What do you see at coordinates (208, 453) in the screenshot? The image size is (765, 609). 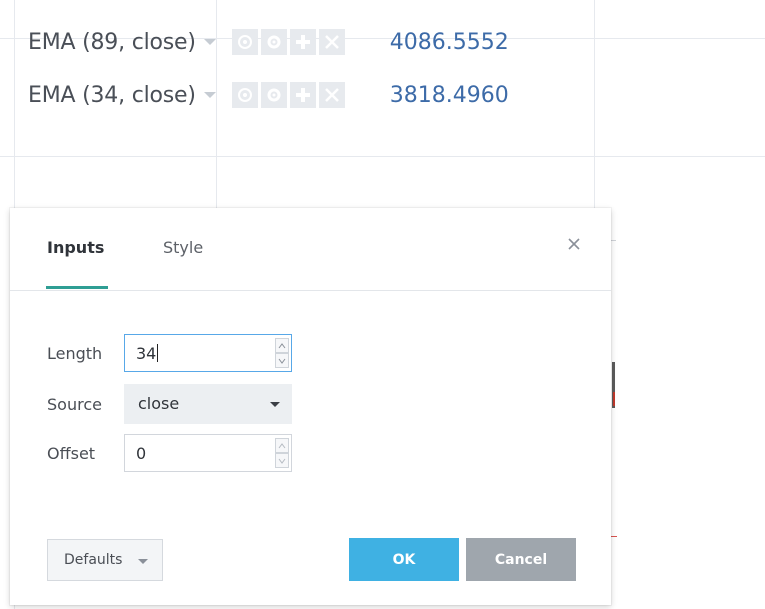 I see `offset-input: 0` at bounding box center [208, 453].